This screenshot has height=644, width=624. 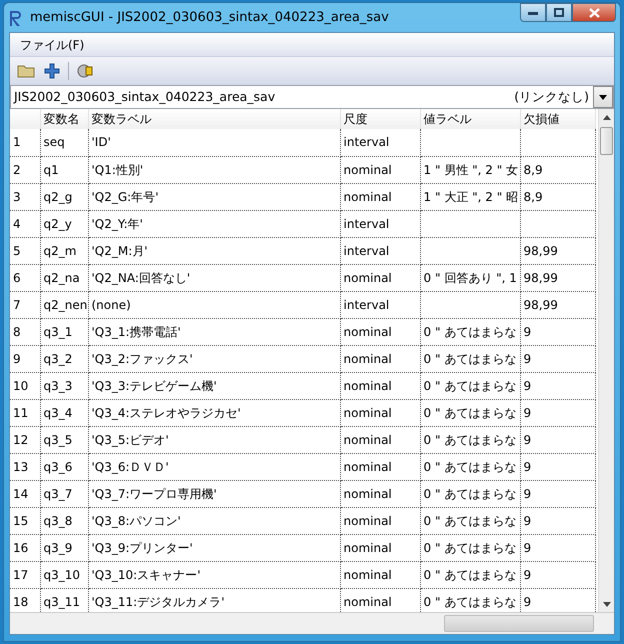 What do you see at coordinates (214, 439) in the screenshot?
I see `table-cell: 'Q3_5:ビデオ'` at bounding box center [214, 439].